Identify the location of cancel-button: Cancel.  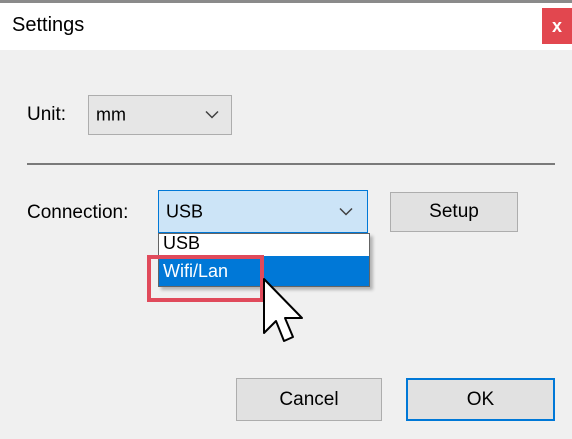
(309, 399).